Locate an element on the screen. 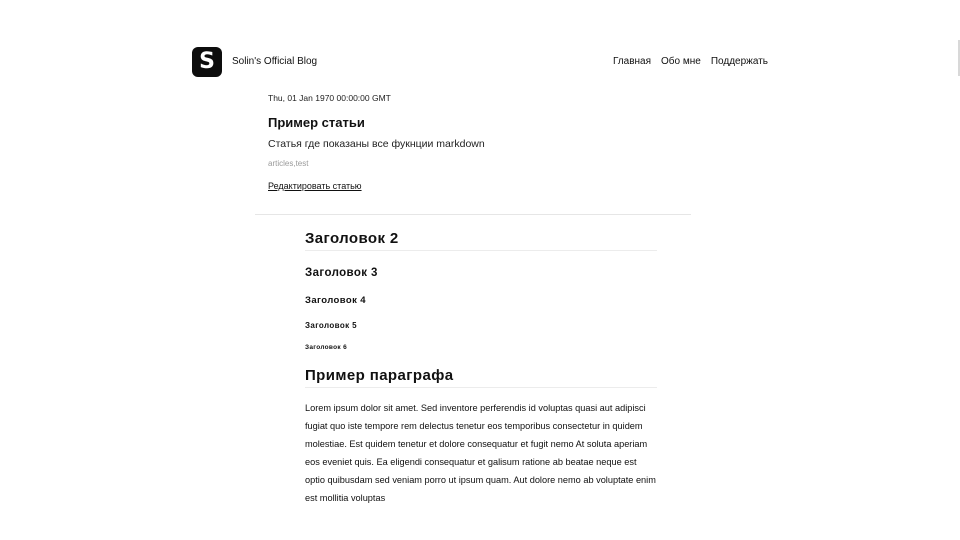 The image size is (960, 540). heading-3: Заголовок 3 is located at coordinates (341, 273).